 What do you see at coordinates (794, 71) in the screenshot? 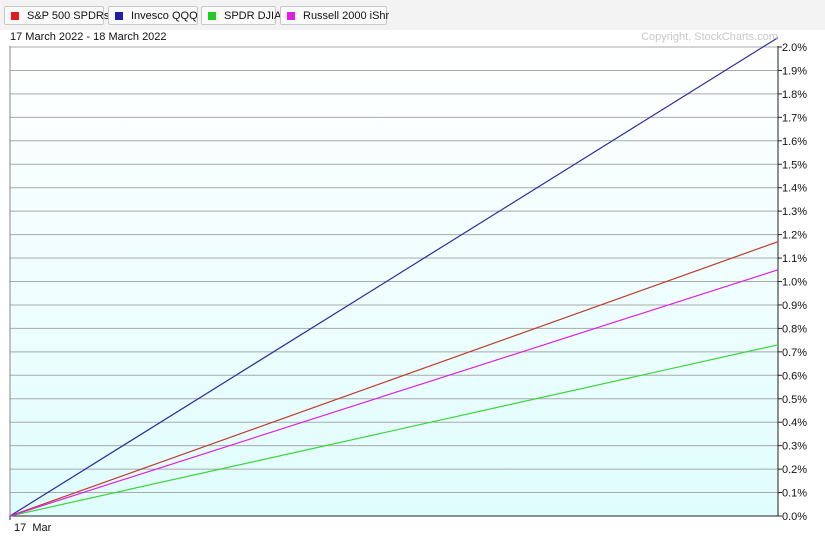
I see `y-tick-label: 1.9%` at bounding box center [794, 71].